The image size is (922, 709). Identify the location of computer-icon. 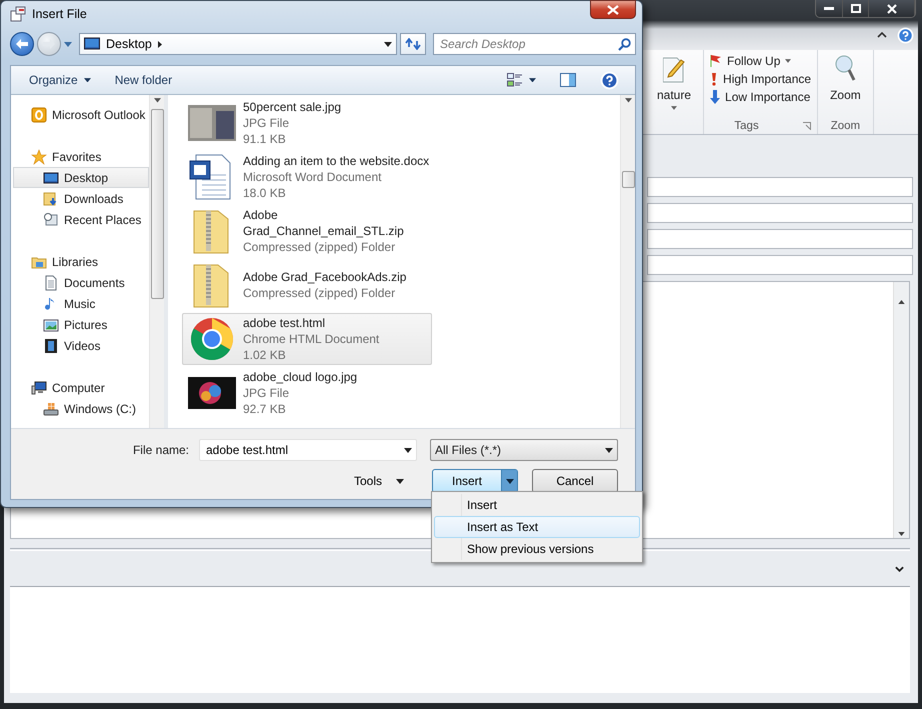
(39, 388).